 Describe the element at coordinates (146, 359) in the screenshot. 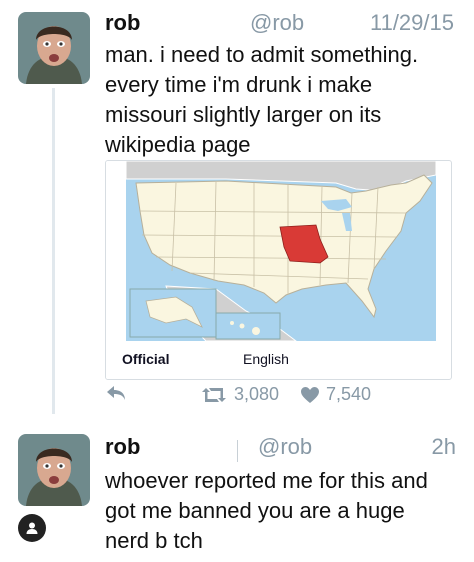

I see `caption-official: Official` at that location.